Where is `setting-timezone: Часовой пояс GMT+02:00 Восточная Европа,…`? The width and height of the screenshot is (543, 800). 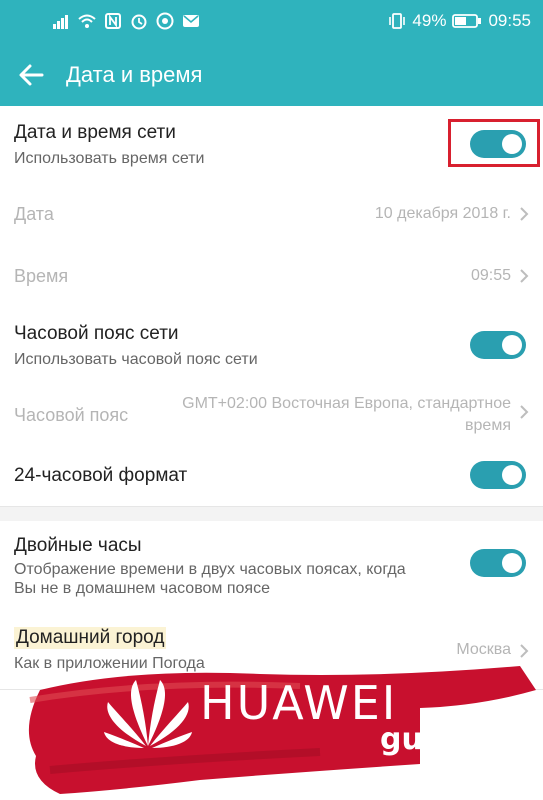 setting-timezone: Часовой пояс GMT+02:00 Восточная Европа,… is located at coordinates (271, 413).